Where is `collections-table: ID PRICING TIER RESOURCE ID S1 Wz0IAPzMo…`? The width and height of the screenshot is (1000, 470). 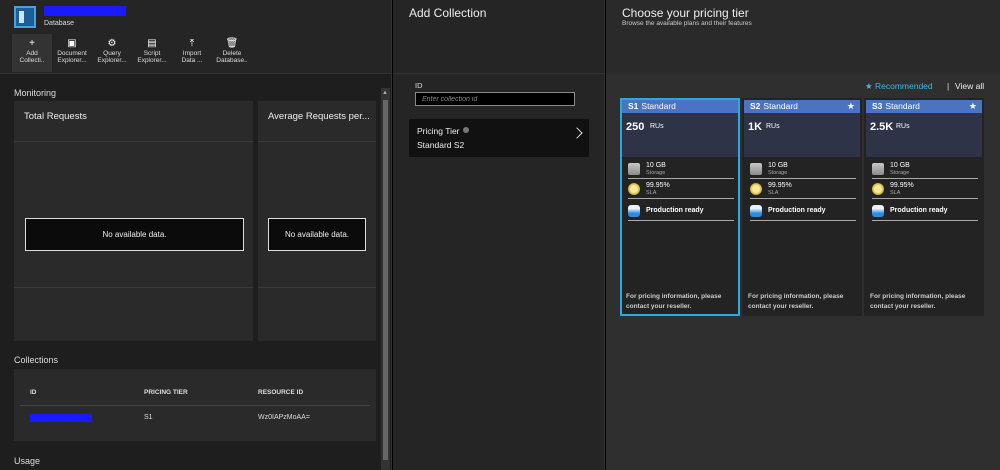
collections-table: ID PRICING TIER RESOURCE ID S1 Wz0IAPzMo… is located at coordinates (195, 405).